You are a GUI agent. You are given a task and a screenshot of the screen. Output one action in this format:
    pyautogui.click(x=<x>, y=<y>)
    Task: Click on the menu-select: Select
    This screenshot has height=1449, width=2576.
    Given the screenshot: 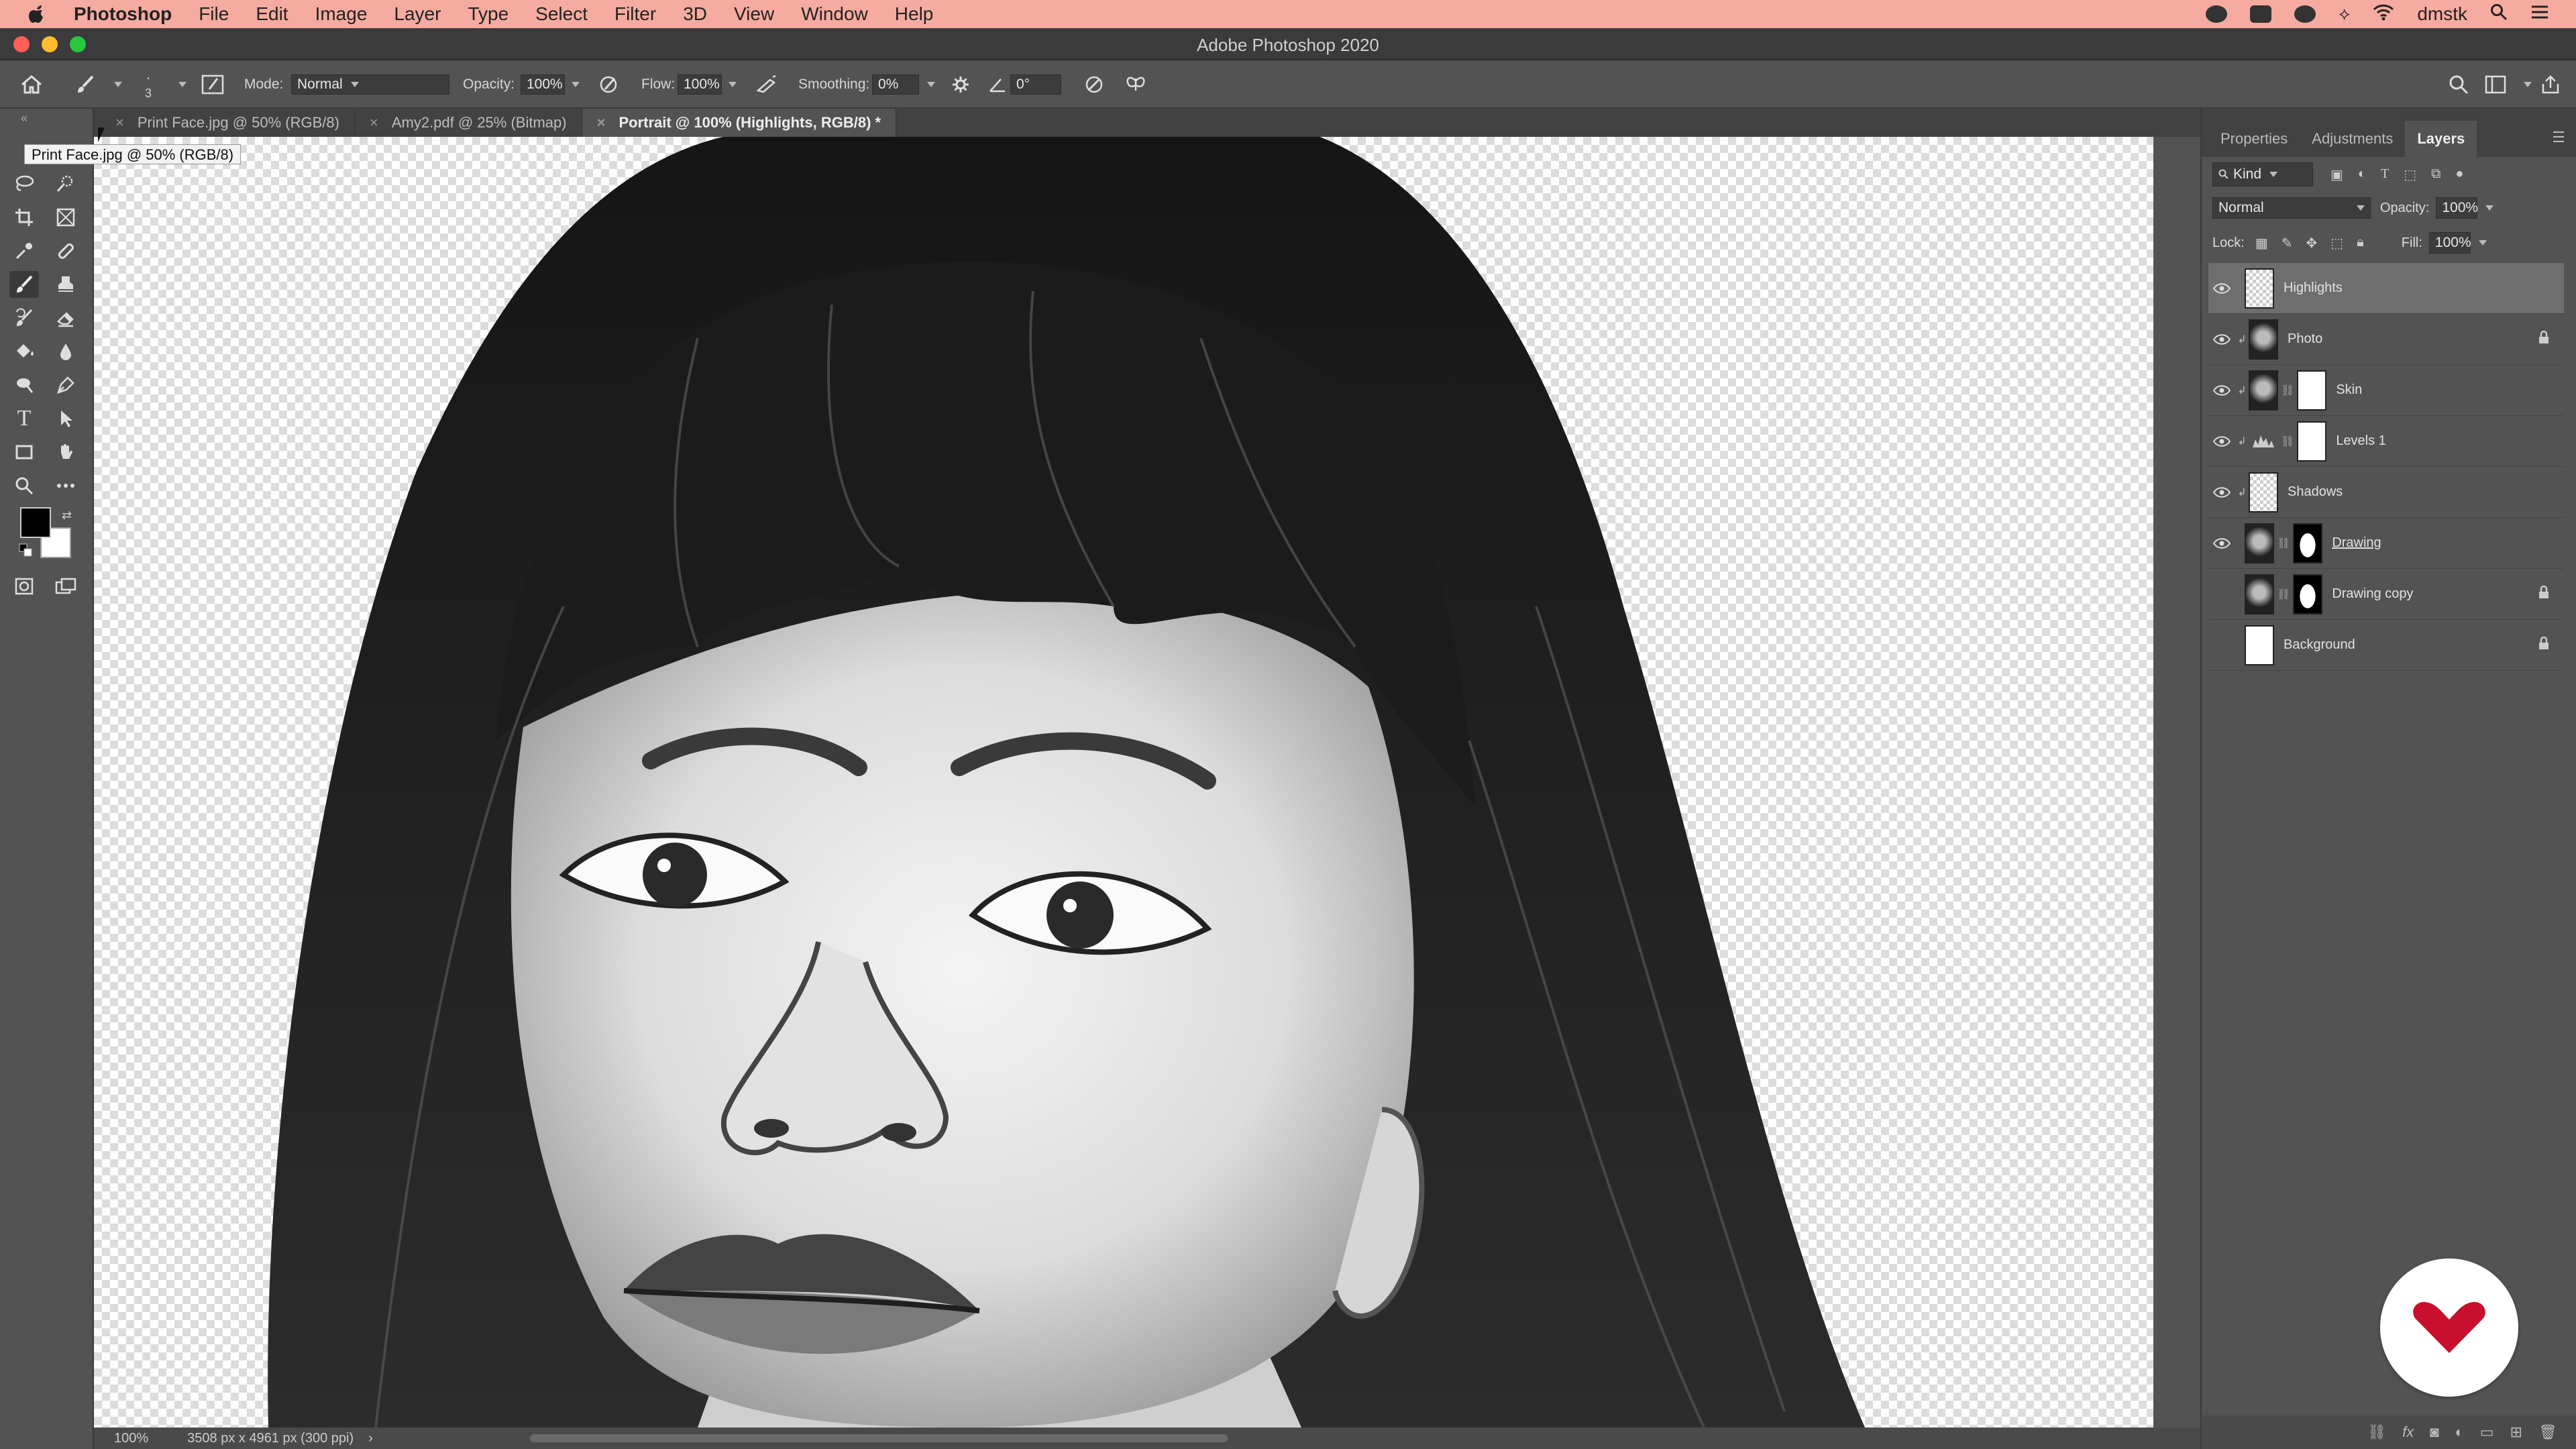 What is the action you would take?
    pyautogui.click(x=561, y=14)
    